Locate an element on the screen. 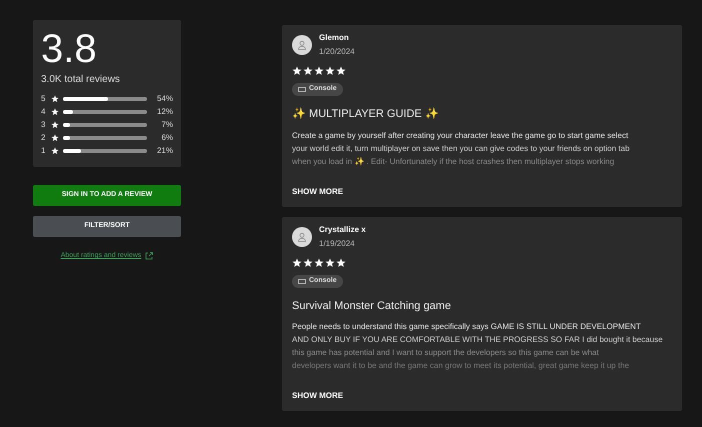 The height and width of the screenshot is (427, 702). review-title: ✨ MULTIPLAYER GUIDE ✨ is located at coordinates (366, 114).